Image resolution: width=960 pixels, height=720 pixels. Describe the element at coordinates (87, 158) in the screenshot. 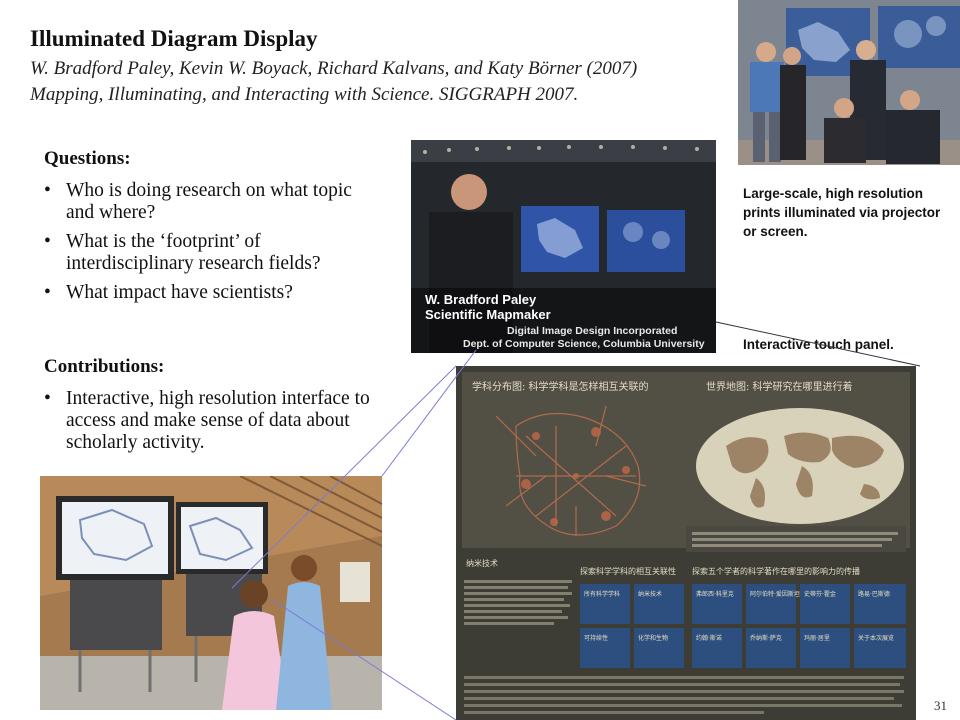

I see `questions-heading: Questions:` at that location.